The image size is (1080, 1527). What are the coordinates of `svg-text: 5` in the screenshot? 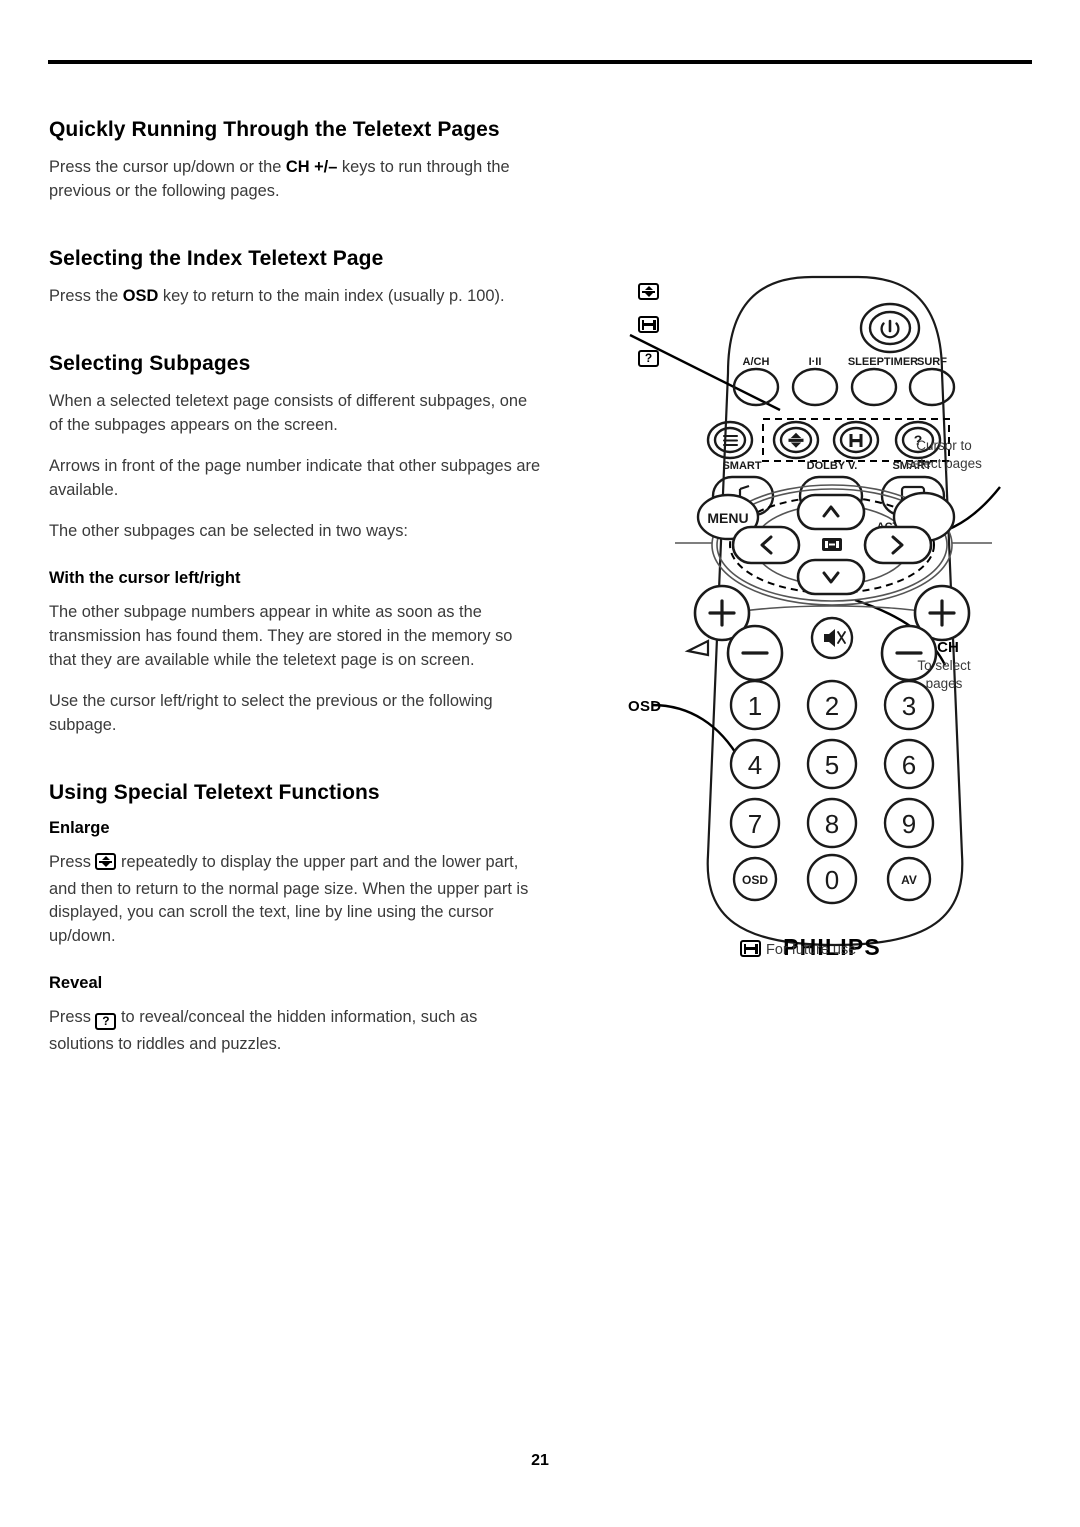 It's located at (832, 765).